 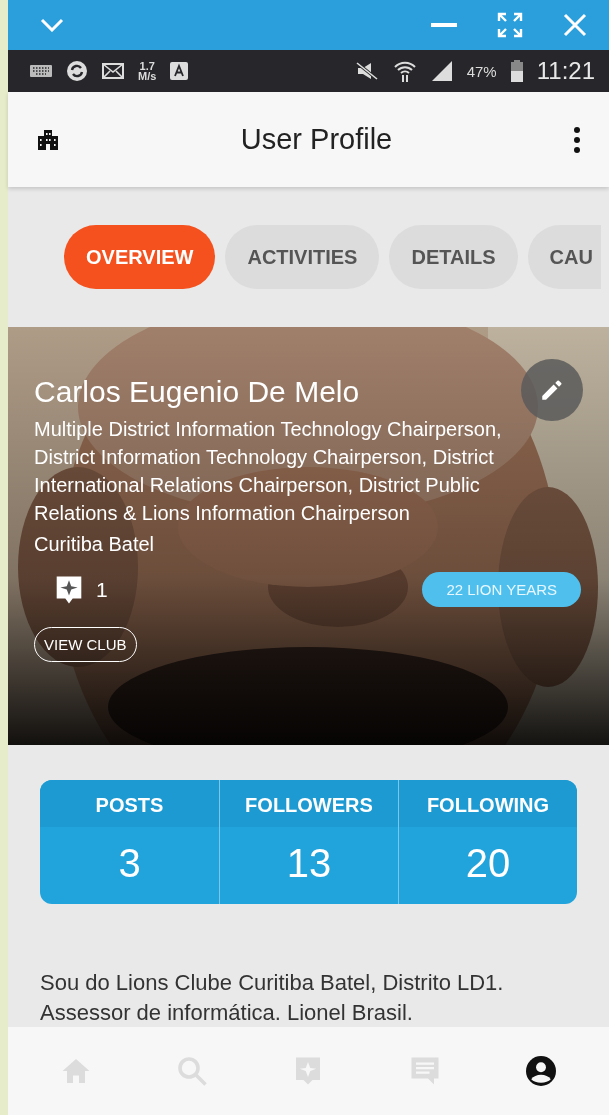 I want to click on expand-icon, so click(x=510, y=25).